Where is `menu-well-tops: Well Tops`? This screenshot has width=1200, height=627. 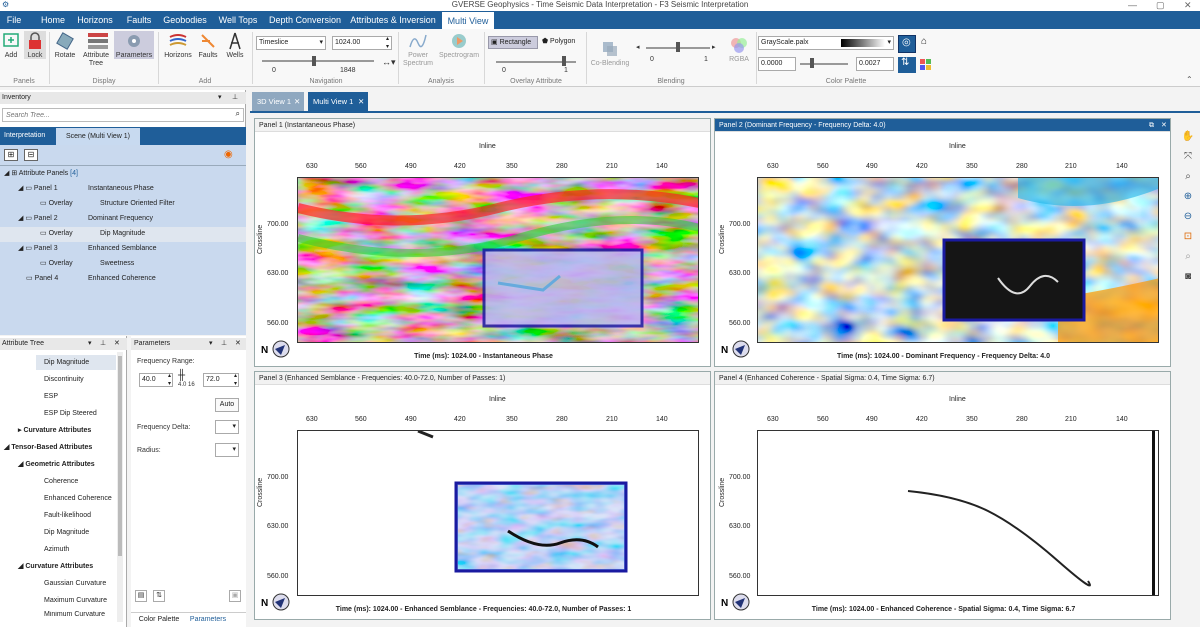
menu-well-tops: Well Tops is located at coordinates (238, 20).